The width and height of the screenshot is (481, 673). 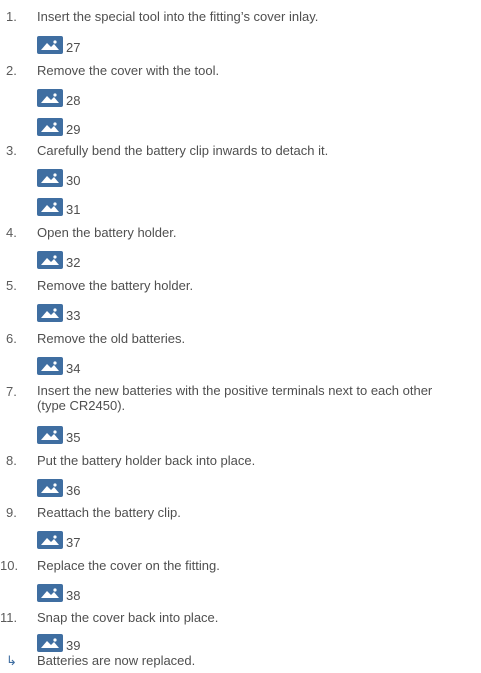 I want to click on figure-number: 28, so click(x=73, y=100).